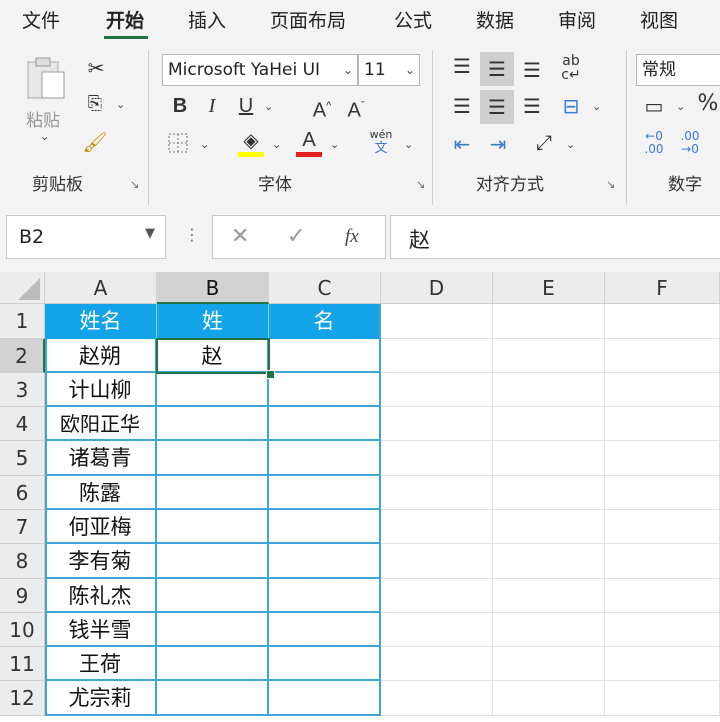 The image size is (720, 722). Describe the element at coordinates (213, 493) in the screenshot. I see `cell-b6` at that location.